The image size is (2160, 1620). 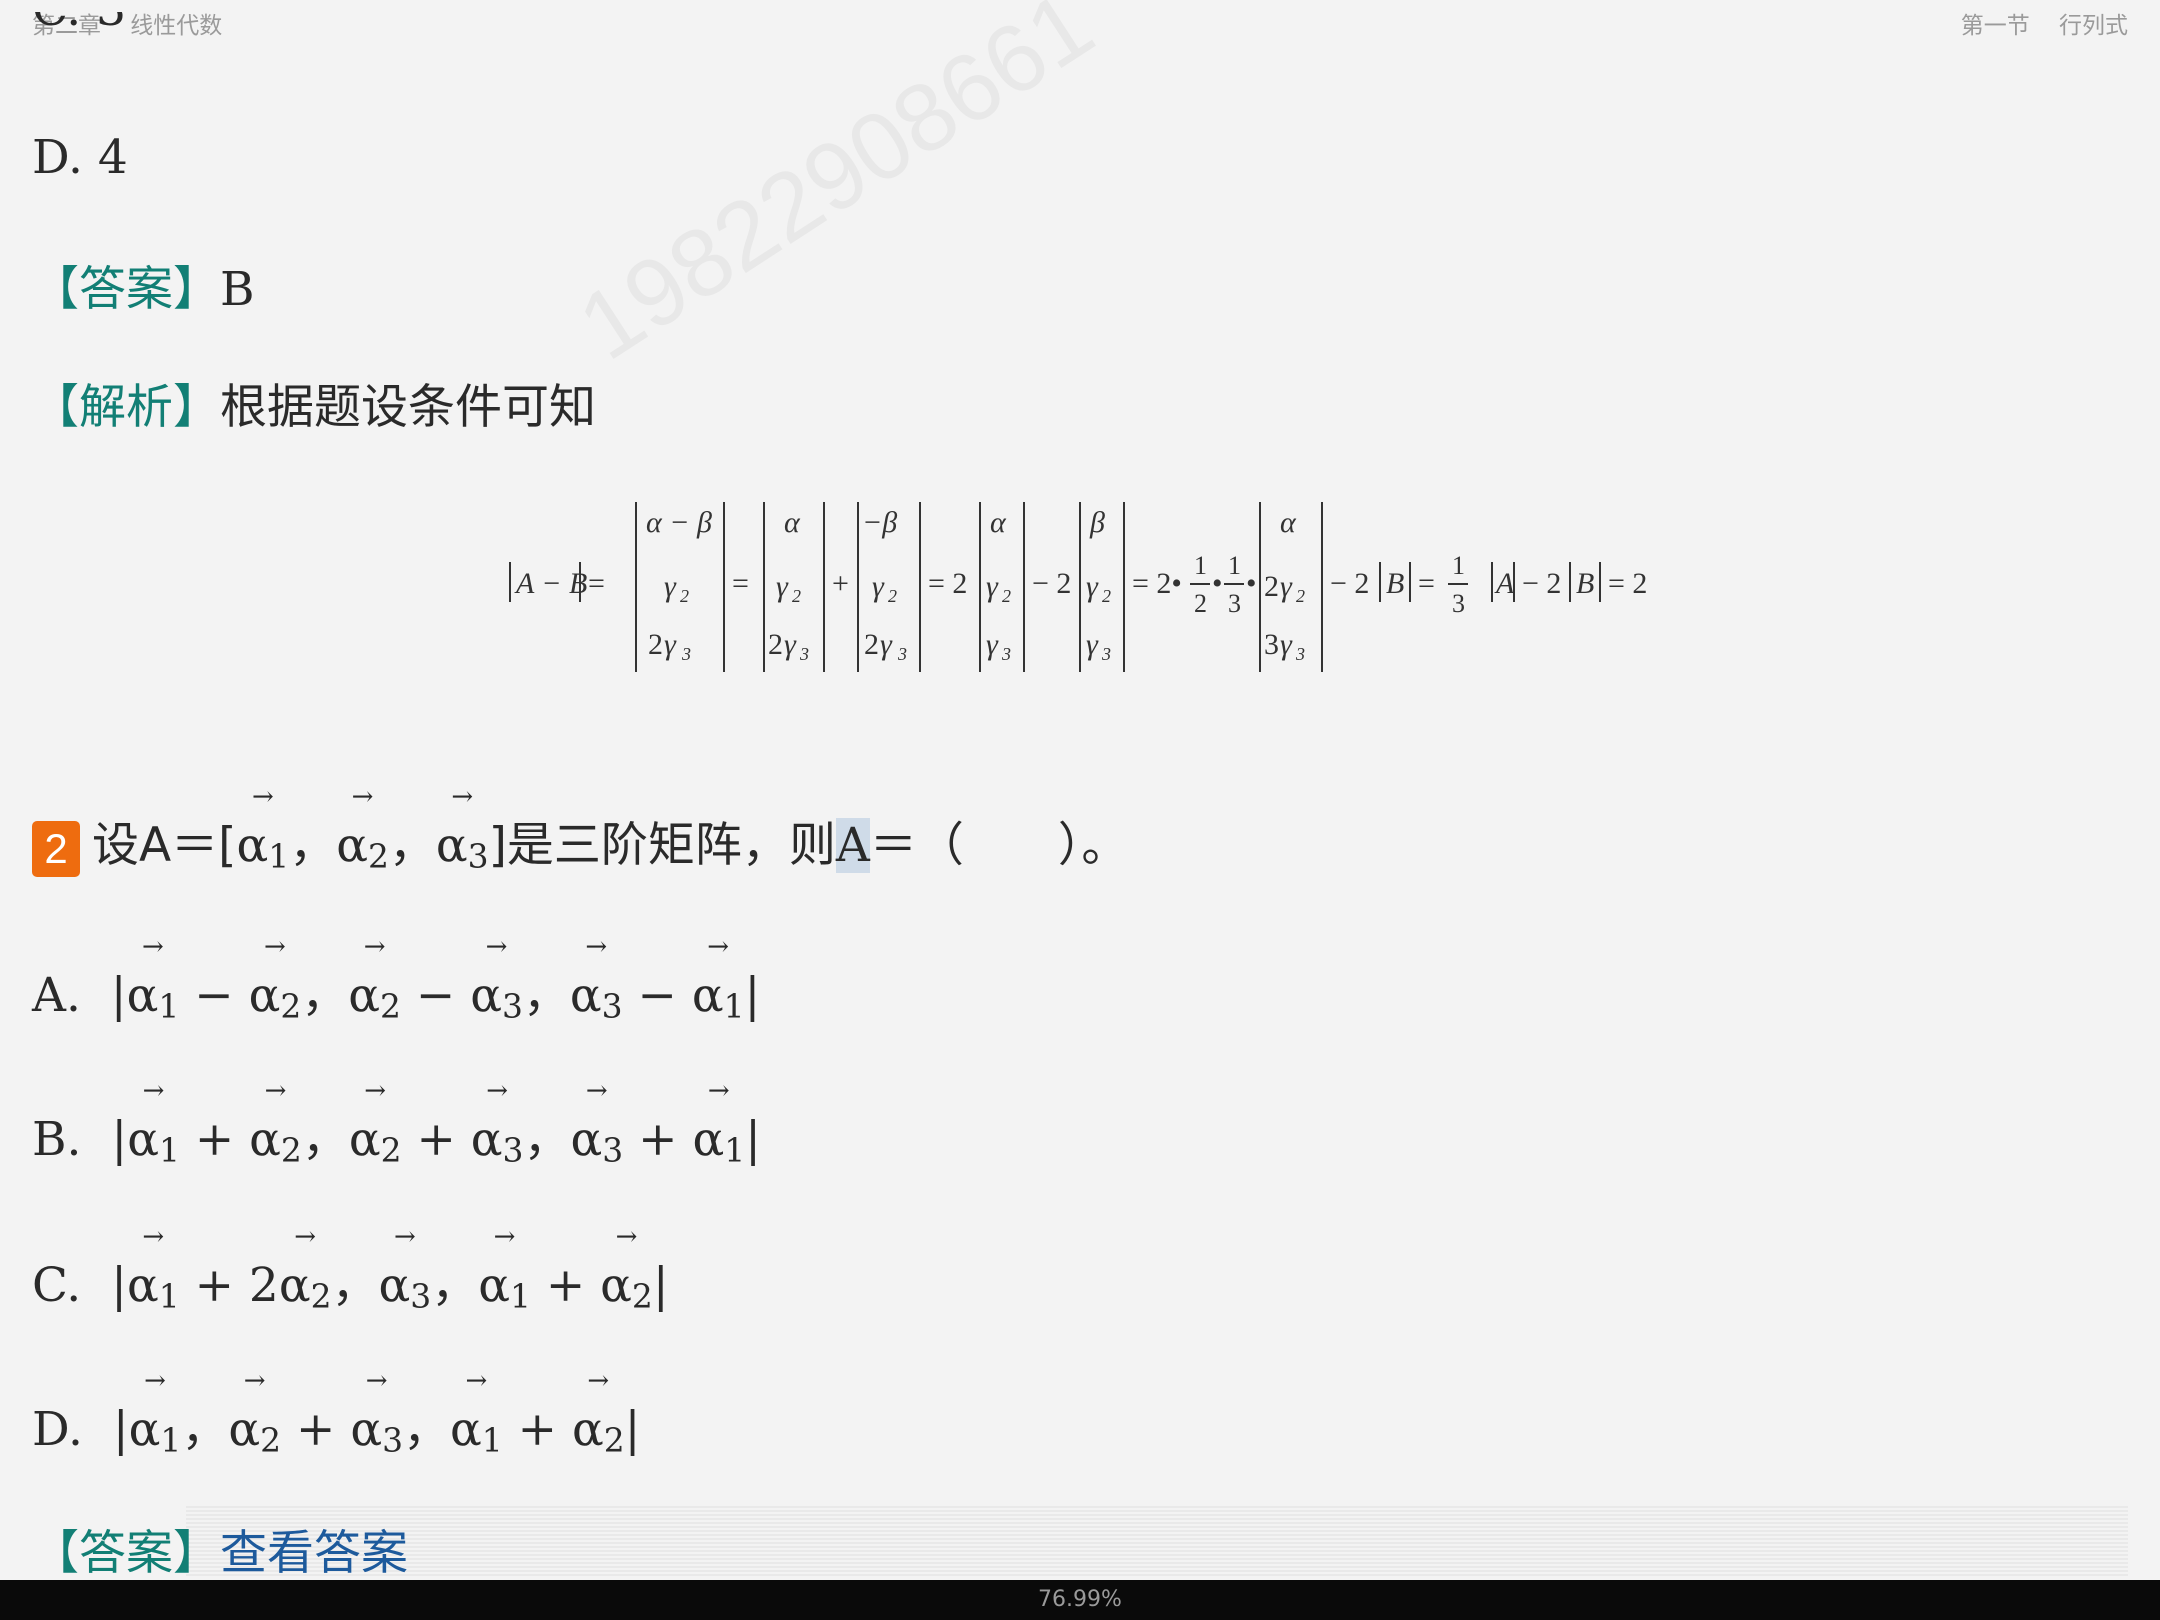 I want to click on svg-text: α − β, so click(x=679, y=522).